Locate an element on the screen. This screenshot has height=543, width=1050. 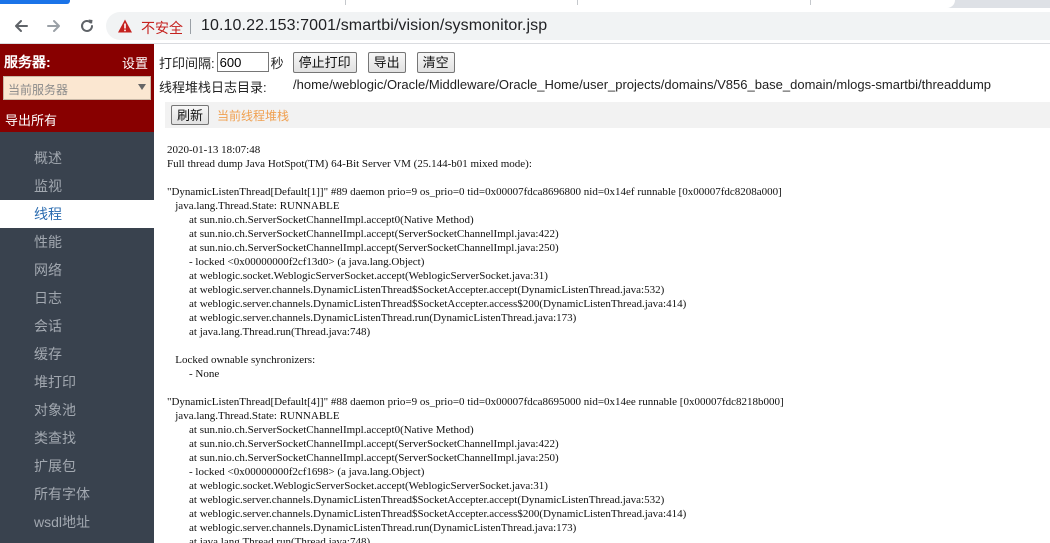
stop-print-button: 停止打印 is located at coordinates (324, 62).